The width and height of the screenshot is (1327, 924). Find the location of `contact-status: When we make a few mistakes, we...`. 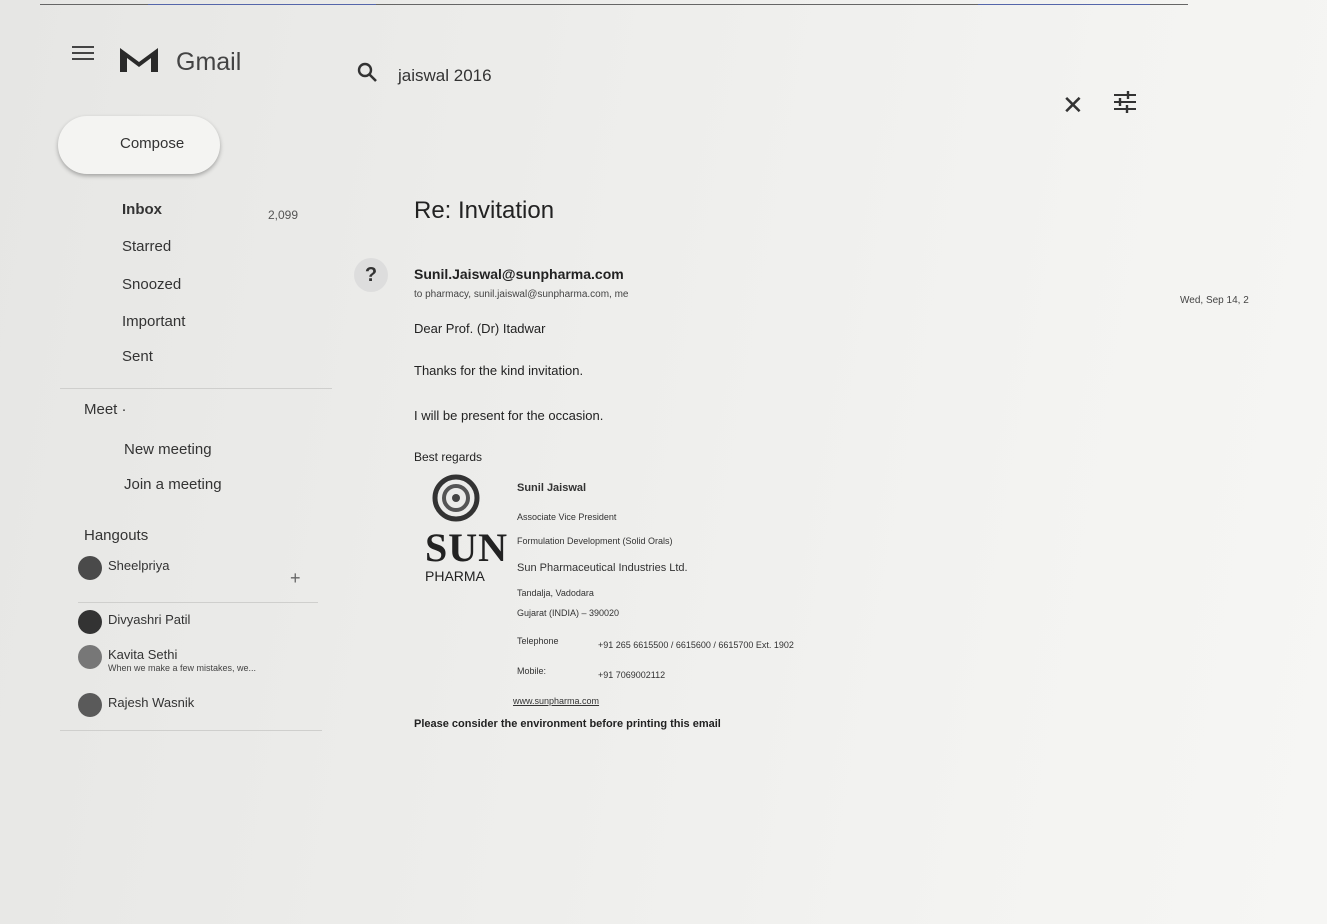

contact-status: When we make a few mistakes, we... is located at coordinates (182, 668).